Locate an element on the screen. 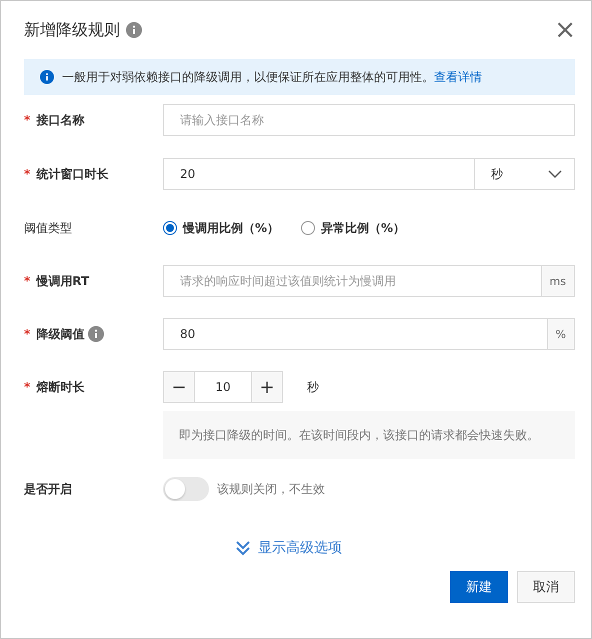 This screenshot has width=592, height=639. field-label: 熔断时长 is located at coordinates (60, 387).